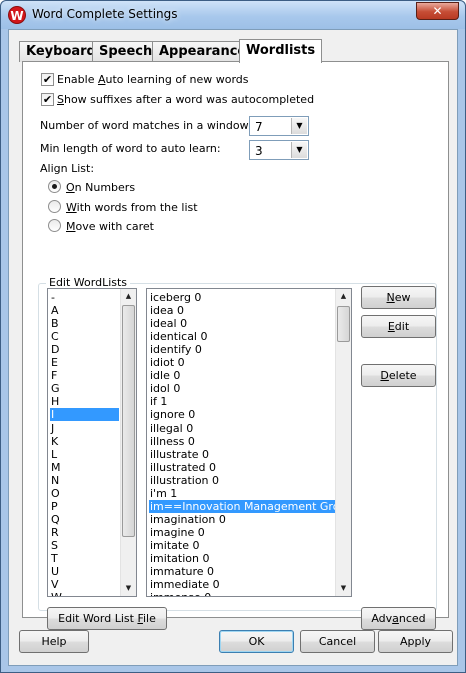 Image resolution: width=466 pixels, height=673 pixels. I want to click on align-move-caret-radio, so click(54, 225).